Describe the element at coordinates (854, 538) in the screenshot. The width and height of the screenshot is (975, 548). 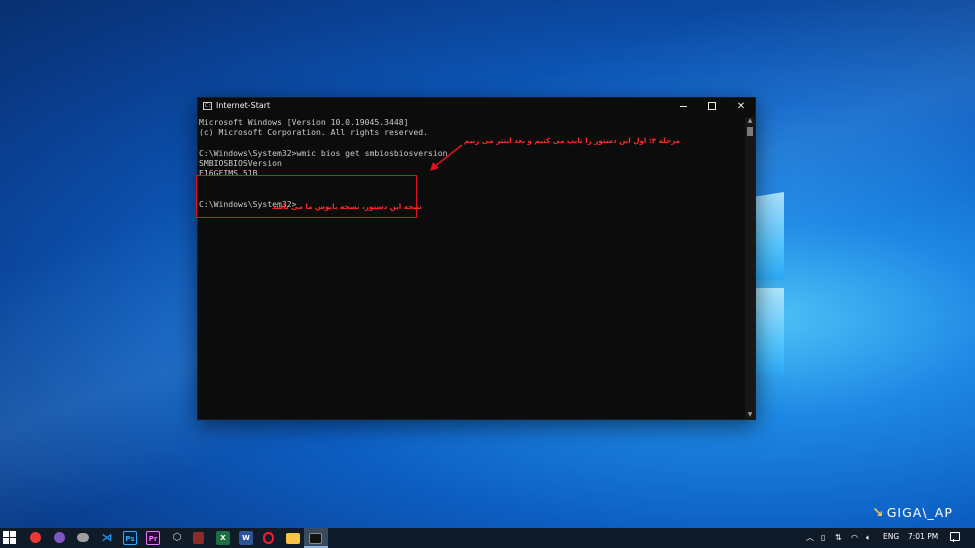
I see `wifi-icon: ◠` at that location.